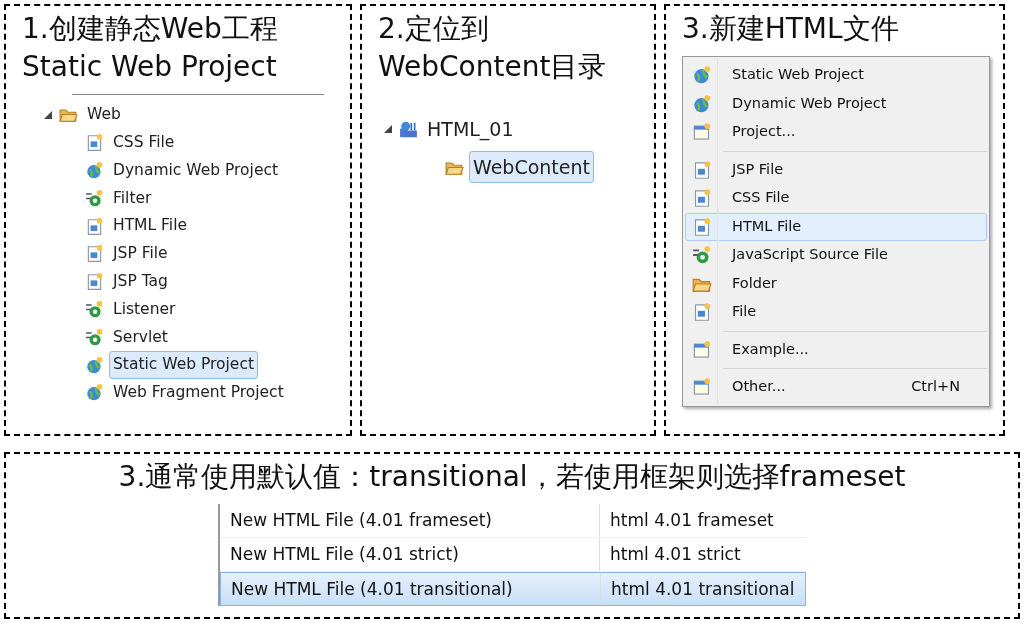 The image size is (1024, 623). Describe the element at coordinates (767, 226) in the screenshot. I see `menu-item-label: HTML File` at that location.